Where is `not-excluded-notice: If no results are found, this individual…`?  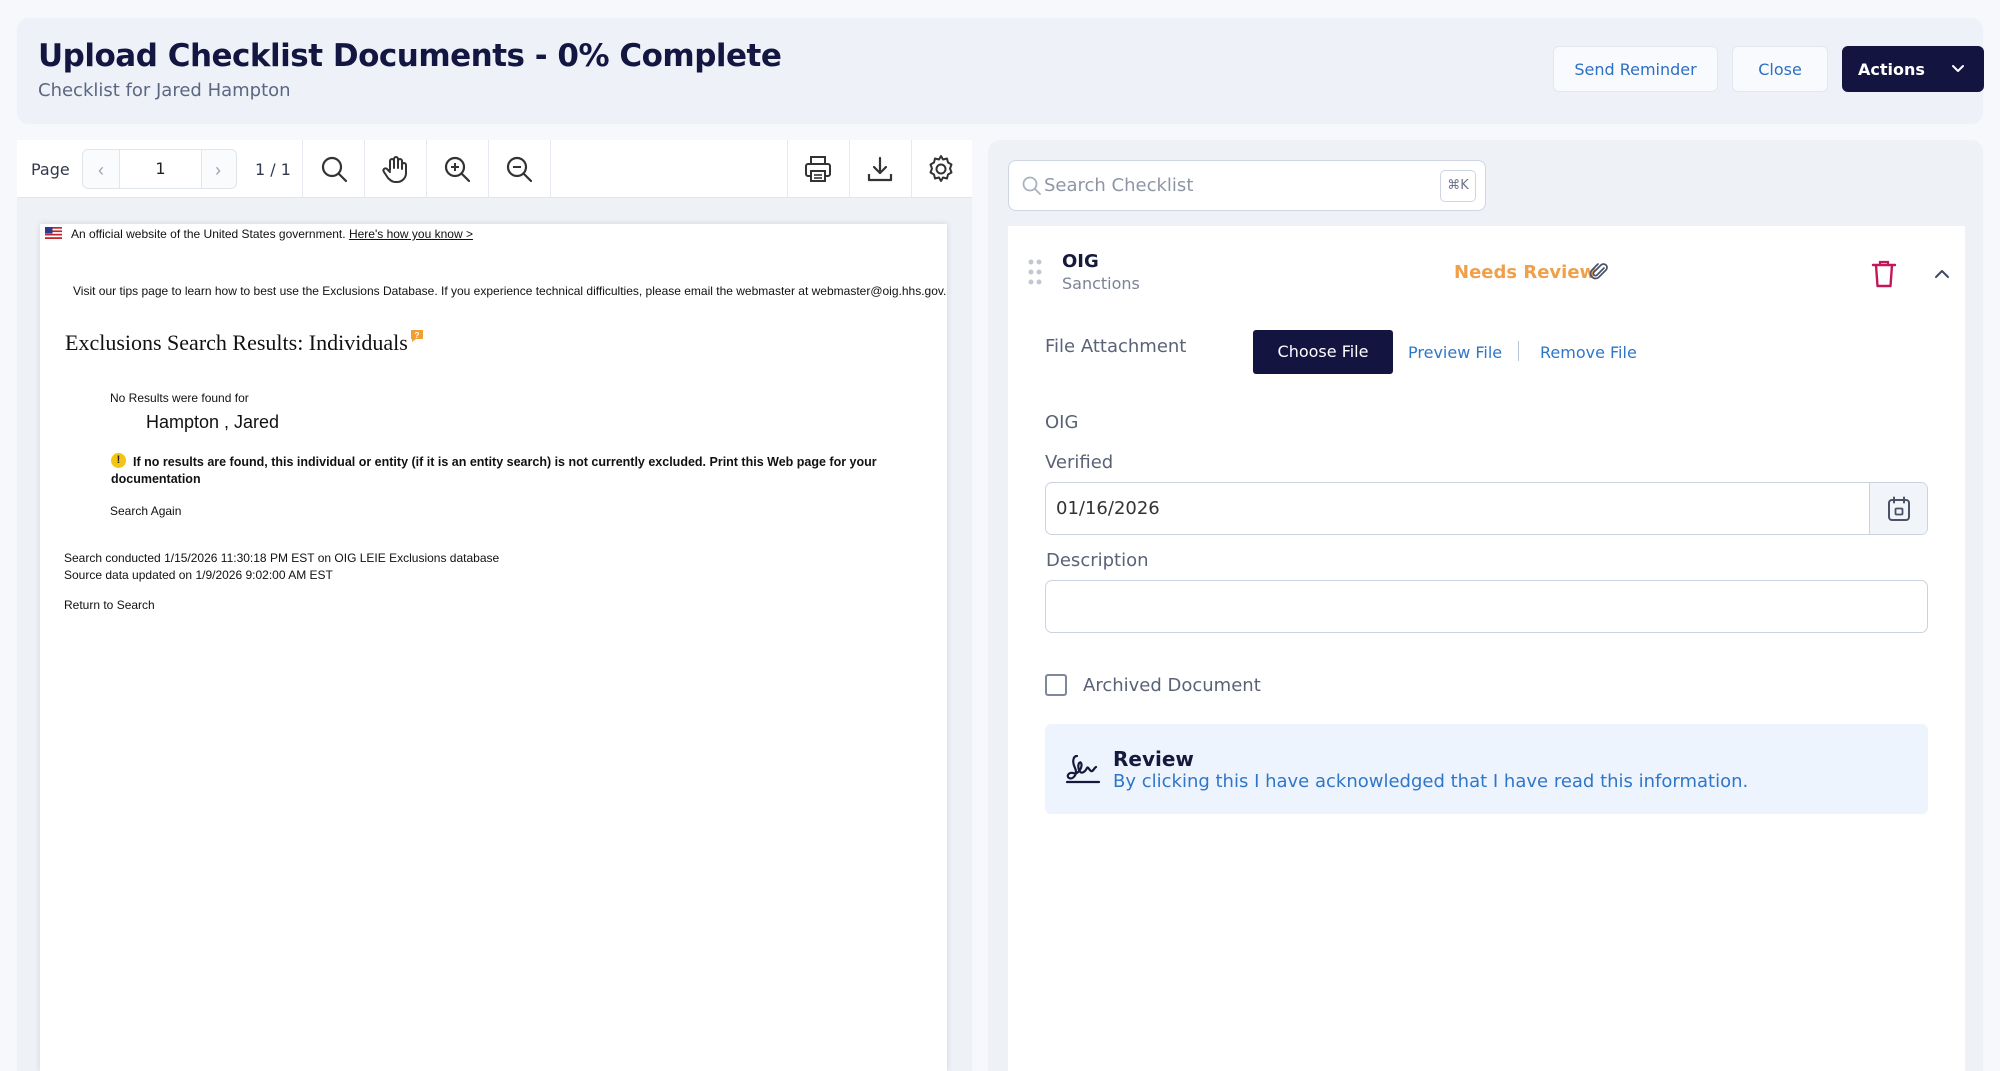
not-excluded-notice: If no results are found, this individual… is located at coordinates (494, 470).